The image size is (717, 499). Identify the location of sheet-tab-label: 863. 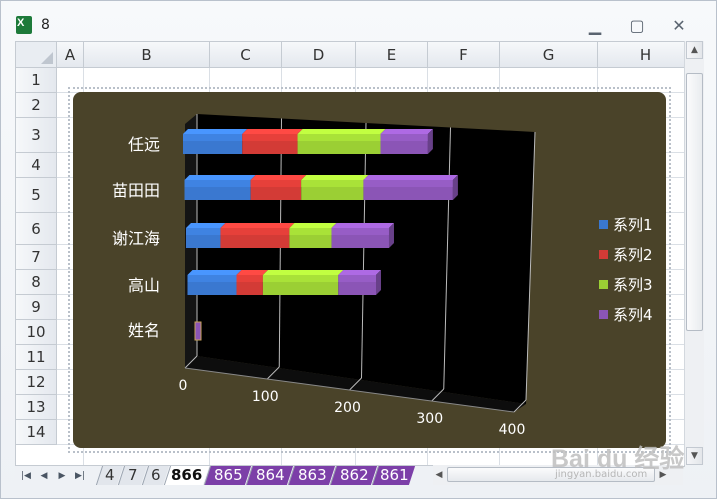
(312, 475).